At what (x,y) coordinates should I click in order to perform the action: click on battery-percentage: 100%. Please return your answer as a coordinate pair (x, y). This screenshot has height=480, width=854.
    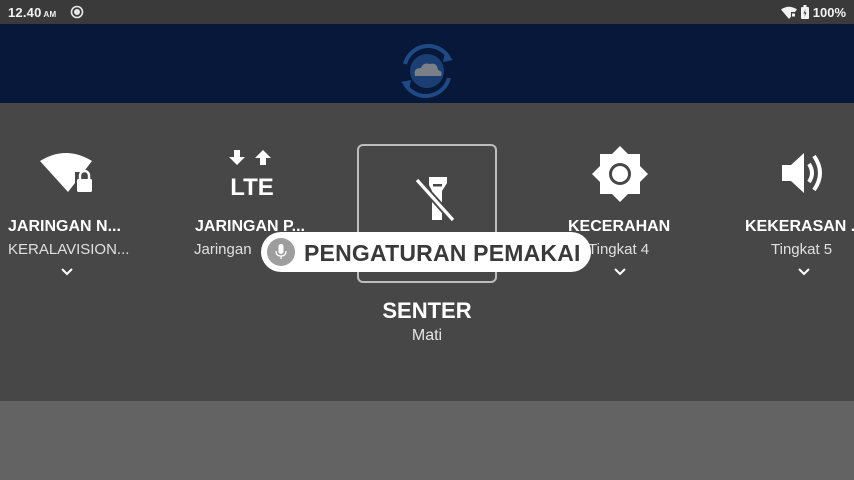
    Looking at the image, I should click on (829, 12).